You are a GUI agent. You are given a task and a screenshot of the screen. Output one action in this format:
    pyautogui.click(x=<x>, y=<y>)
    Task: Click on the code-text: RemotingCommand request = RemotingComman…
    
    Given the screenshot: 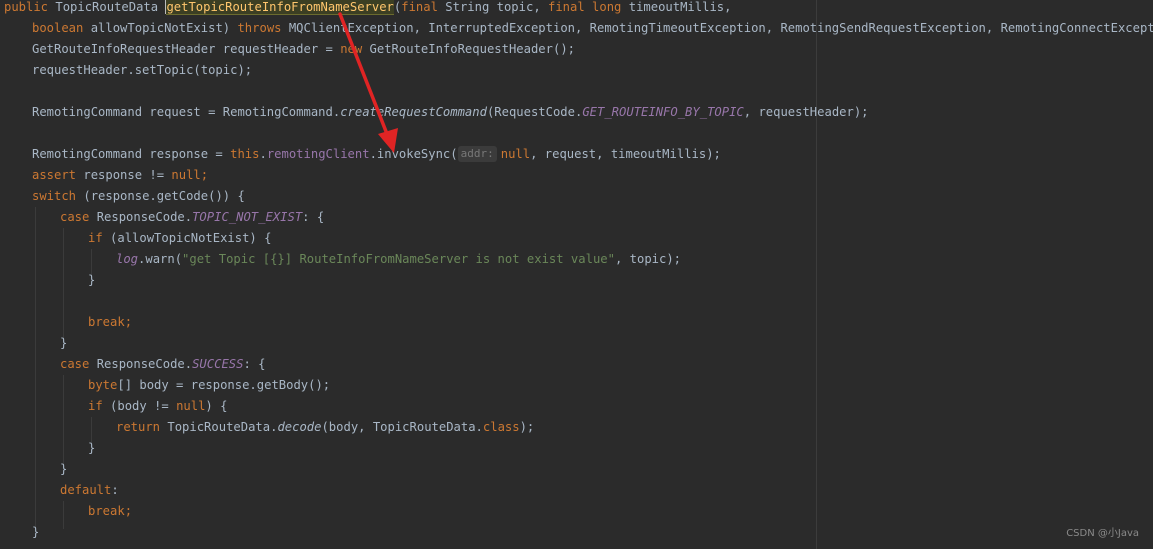 What is the action you would take?
    pyautogui.click(x=186, y=112)
    